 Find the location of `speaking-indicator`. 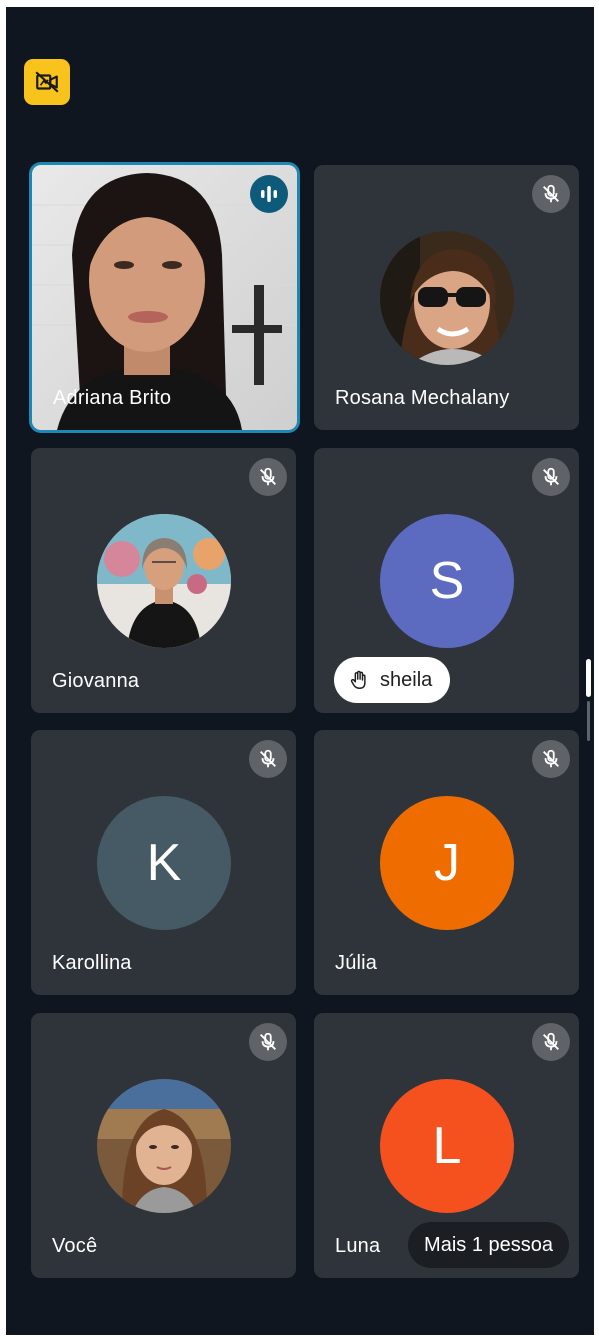

speaking-indicator is located at coordinates (269, 194).